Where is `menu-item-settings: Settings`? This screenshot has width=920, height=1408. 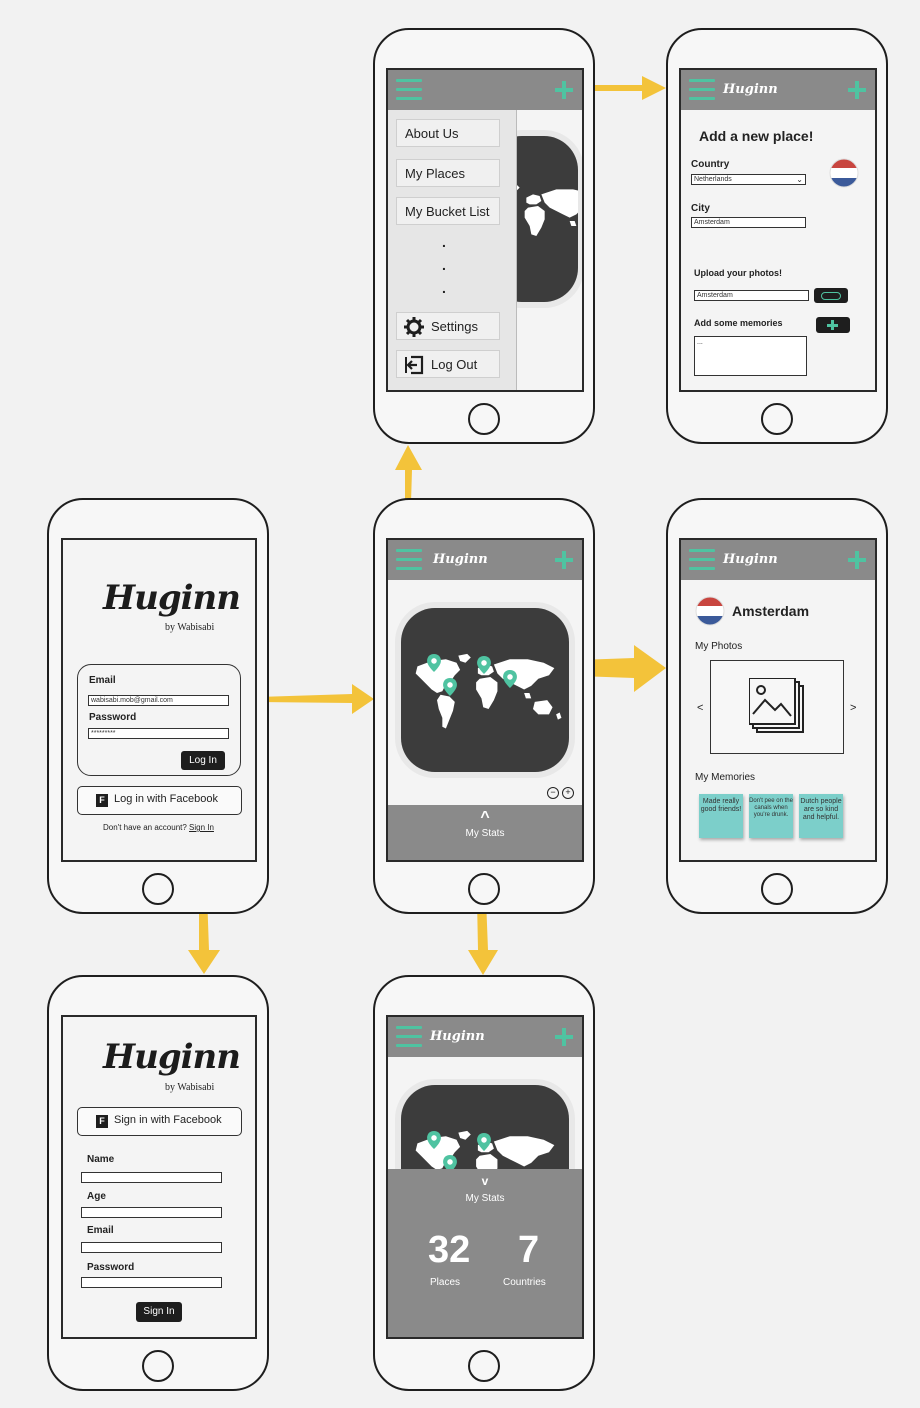
menu-item-settings: Settings is located at coordinates (448, 326).